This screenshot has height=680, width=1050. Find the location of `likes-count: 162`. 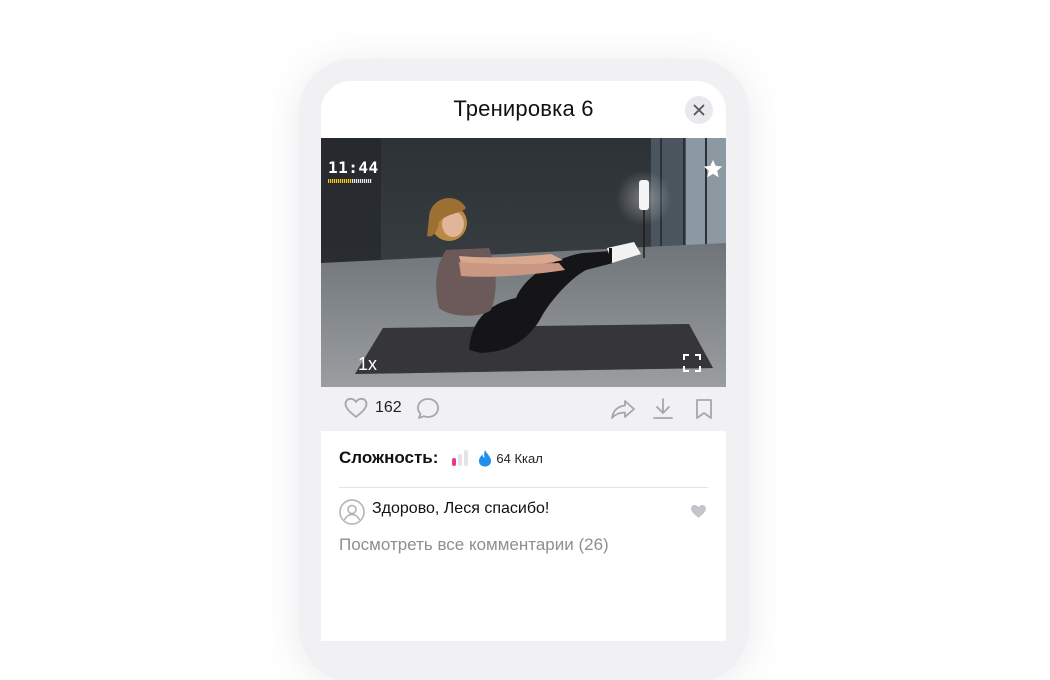

likes-count: 162 is located at coordinates (388, 407).